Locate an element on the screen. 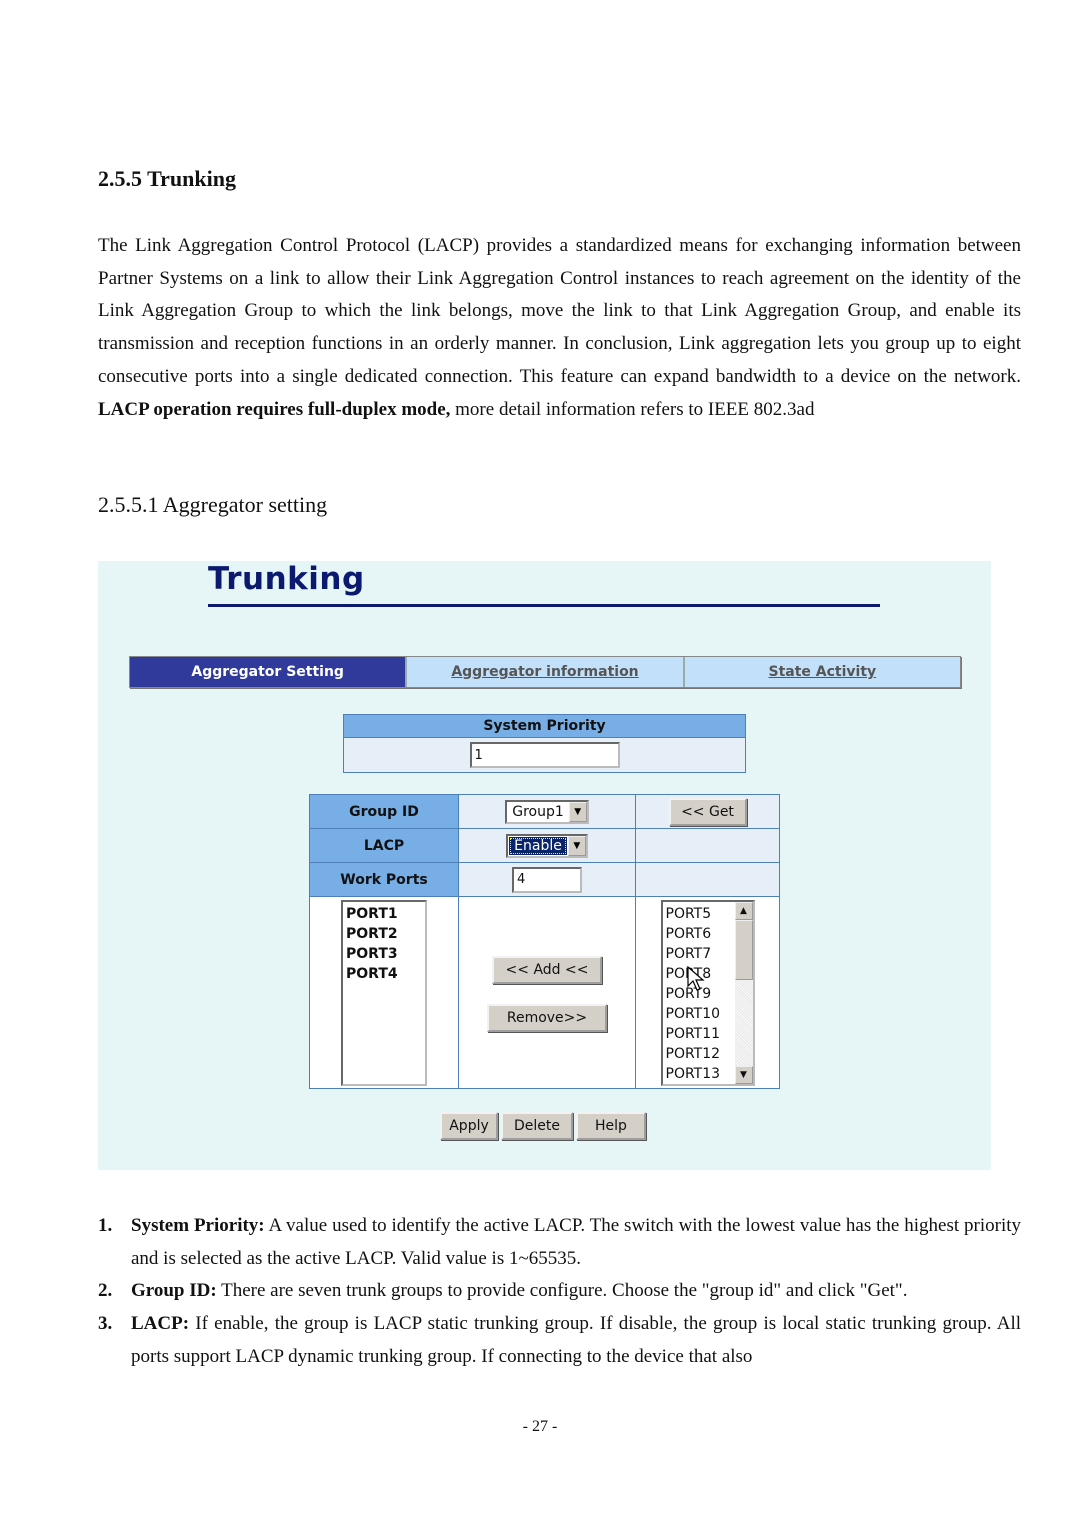 The image size is (1080, 1528). system-priority-input: 1 is located at coordinates (544, 755).